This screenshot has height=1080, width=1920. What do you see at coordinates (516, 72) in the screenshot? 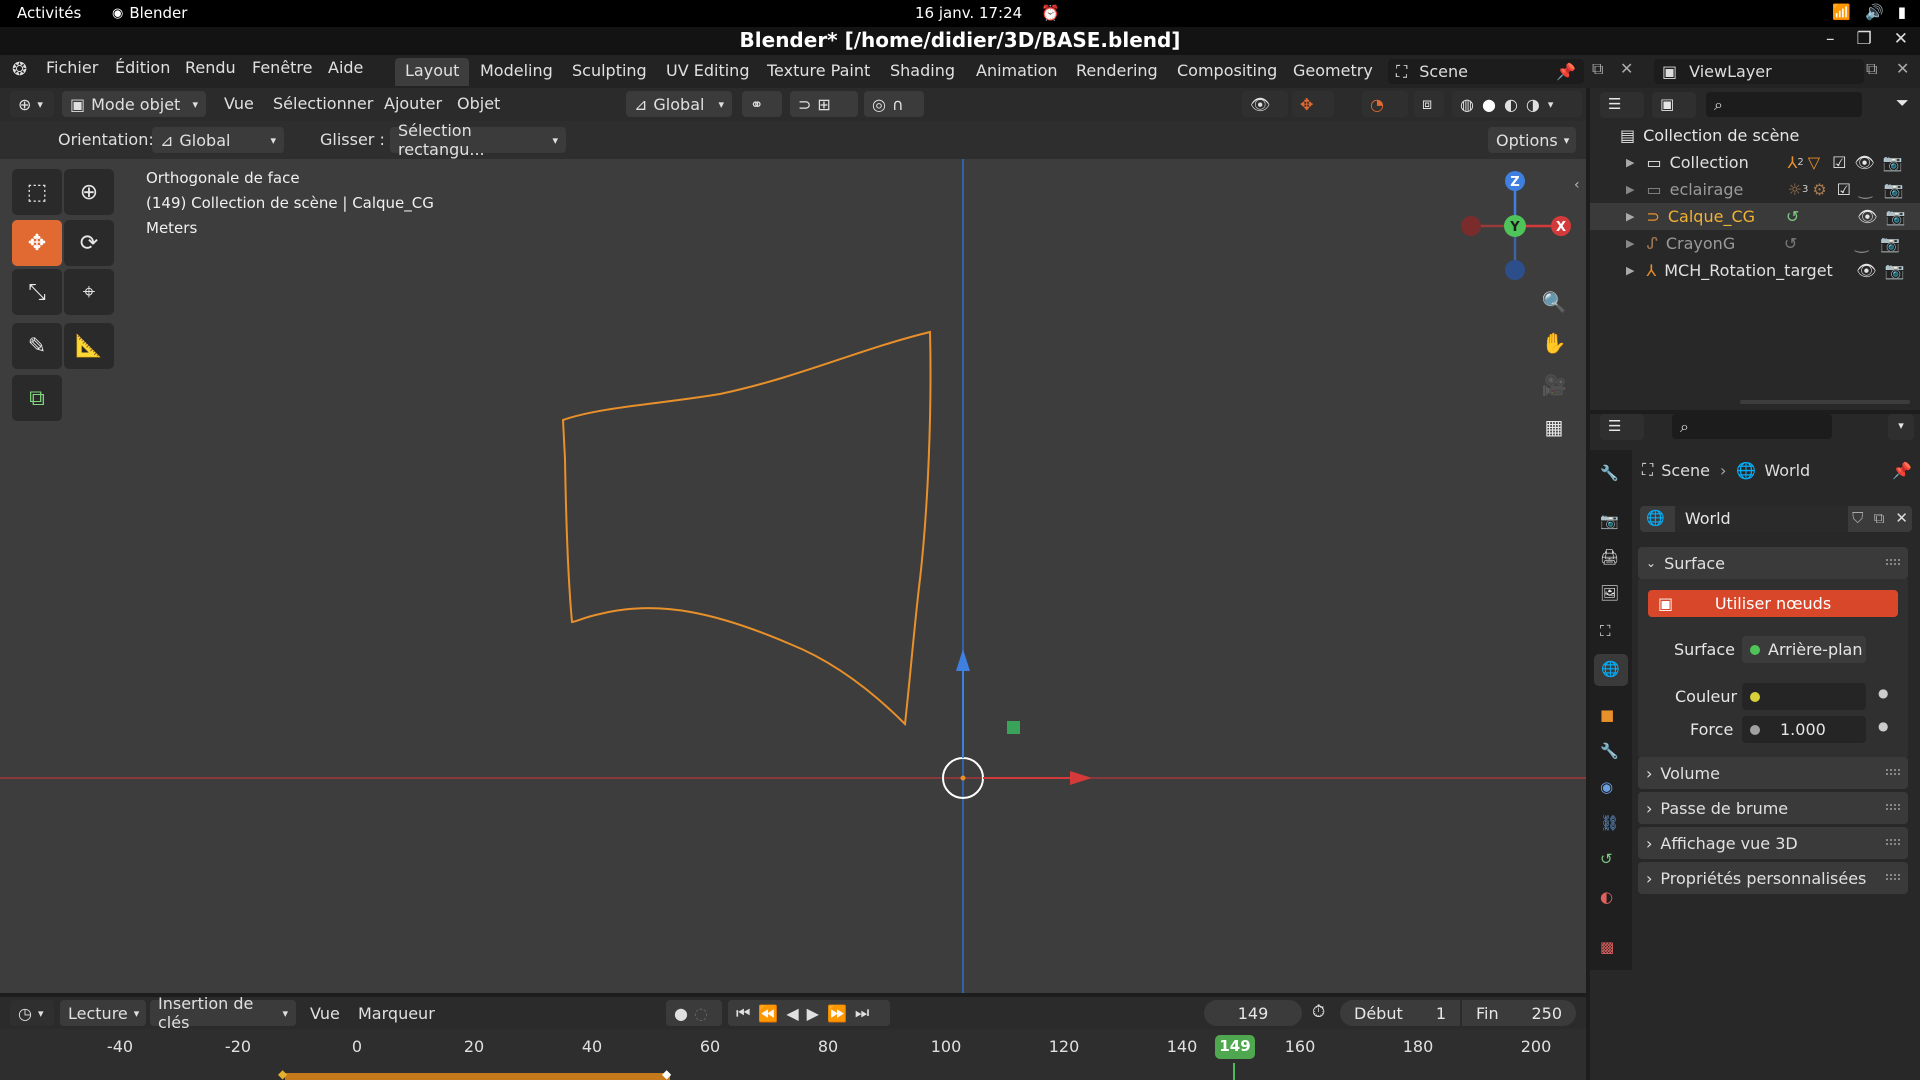
I see `tab-modeling: Modeling` at bounding box center [516, 72].